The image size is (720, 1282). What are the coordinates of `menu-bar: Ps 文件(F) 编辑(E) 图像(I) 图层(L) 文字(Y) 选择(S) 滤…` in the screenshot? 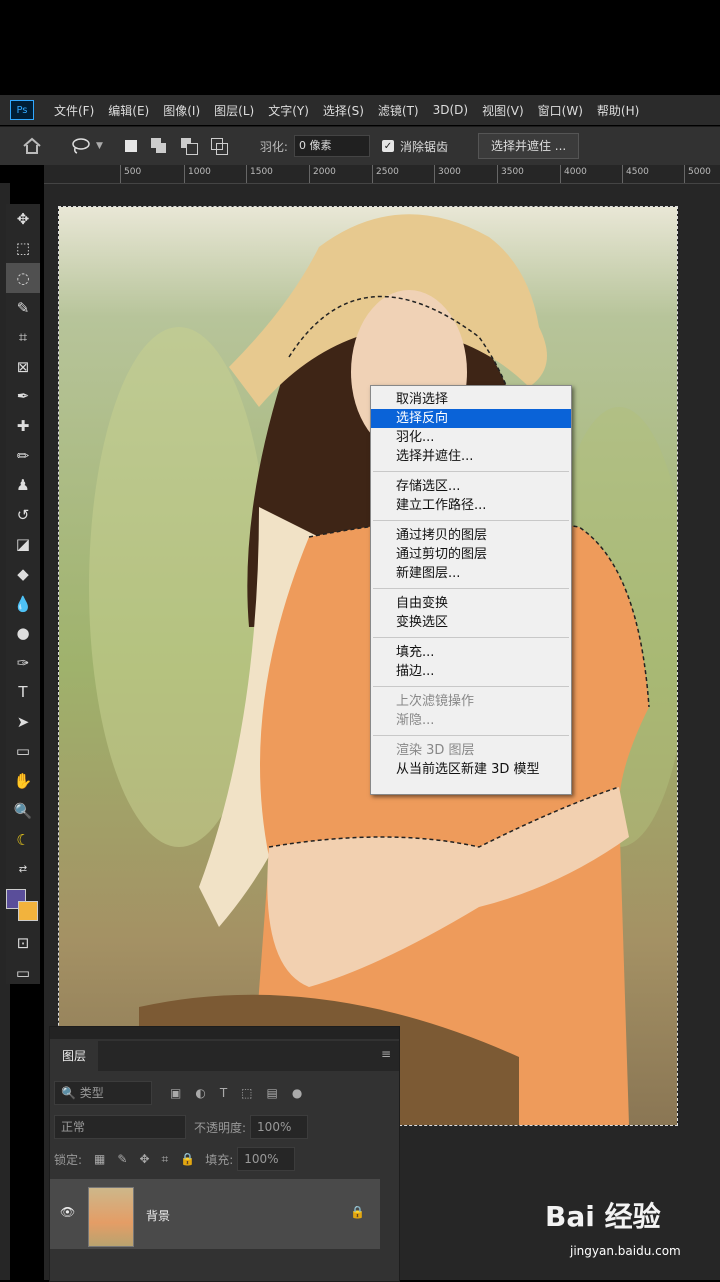 It's located at (360, 110).